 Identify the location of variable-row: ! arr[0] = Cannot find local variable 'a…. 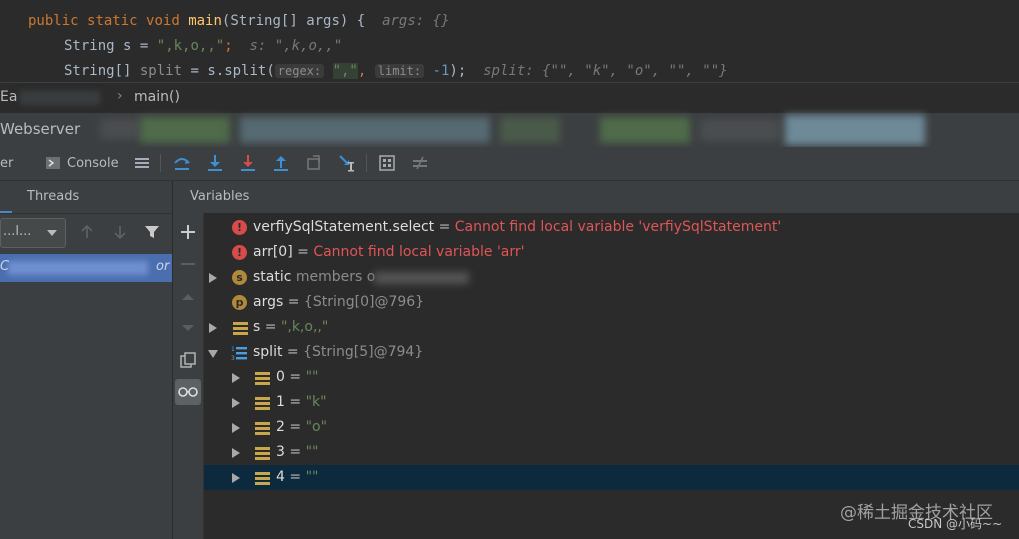
(611, 252).